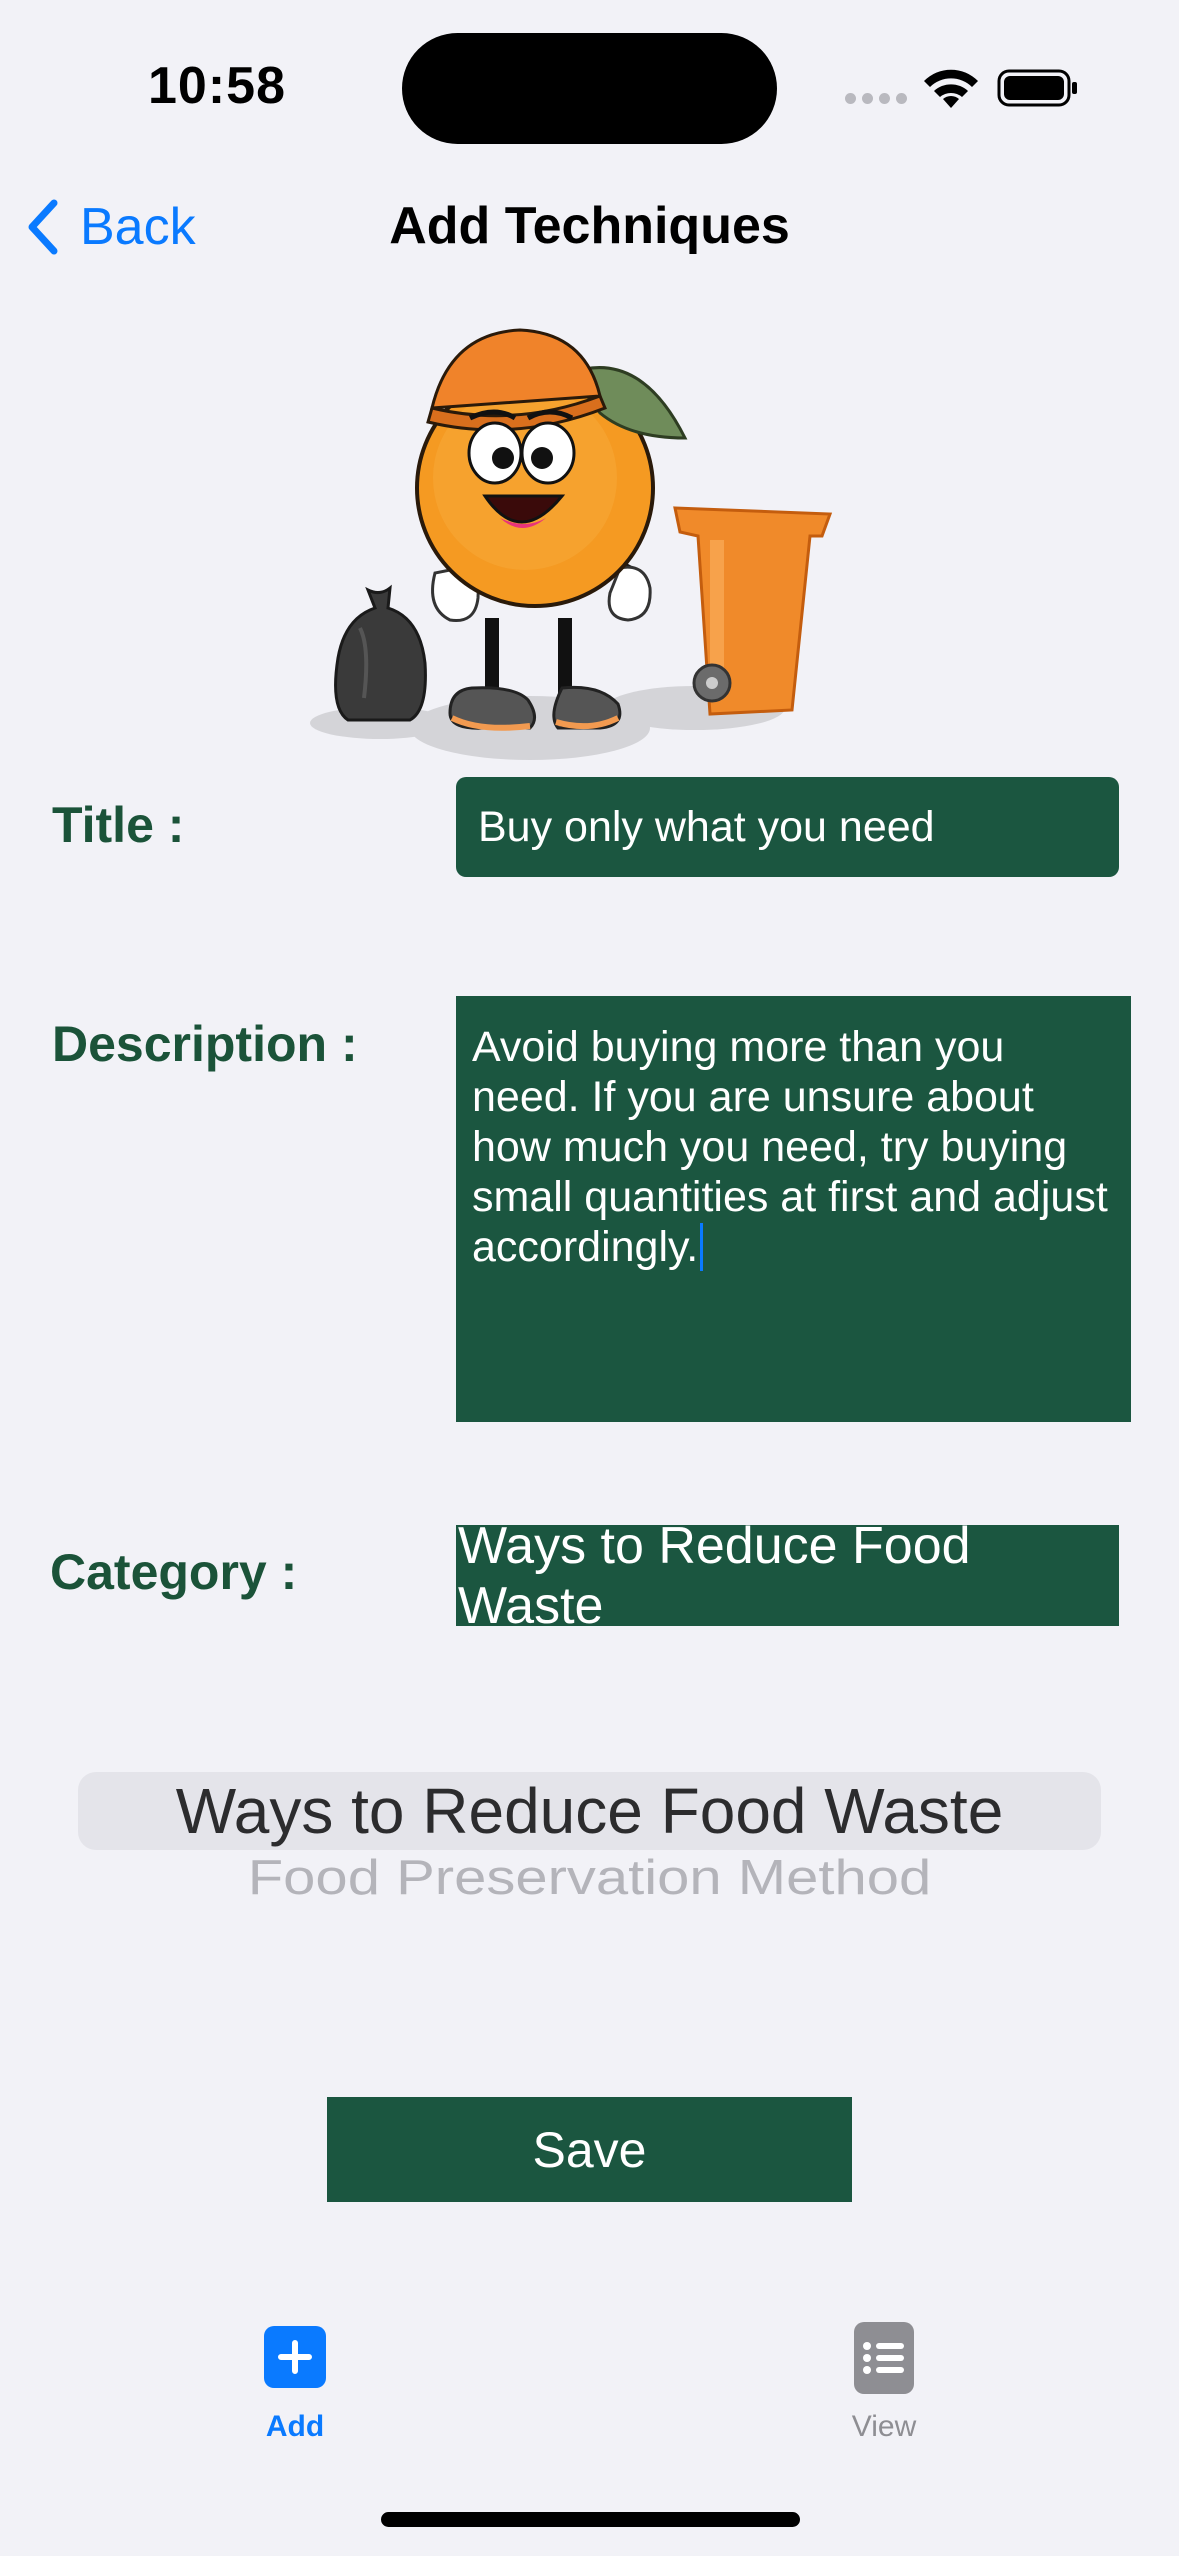  I want to click on dynamic-island, so click(589, 88).